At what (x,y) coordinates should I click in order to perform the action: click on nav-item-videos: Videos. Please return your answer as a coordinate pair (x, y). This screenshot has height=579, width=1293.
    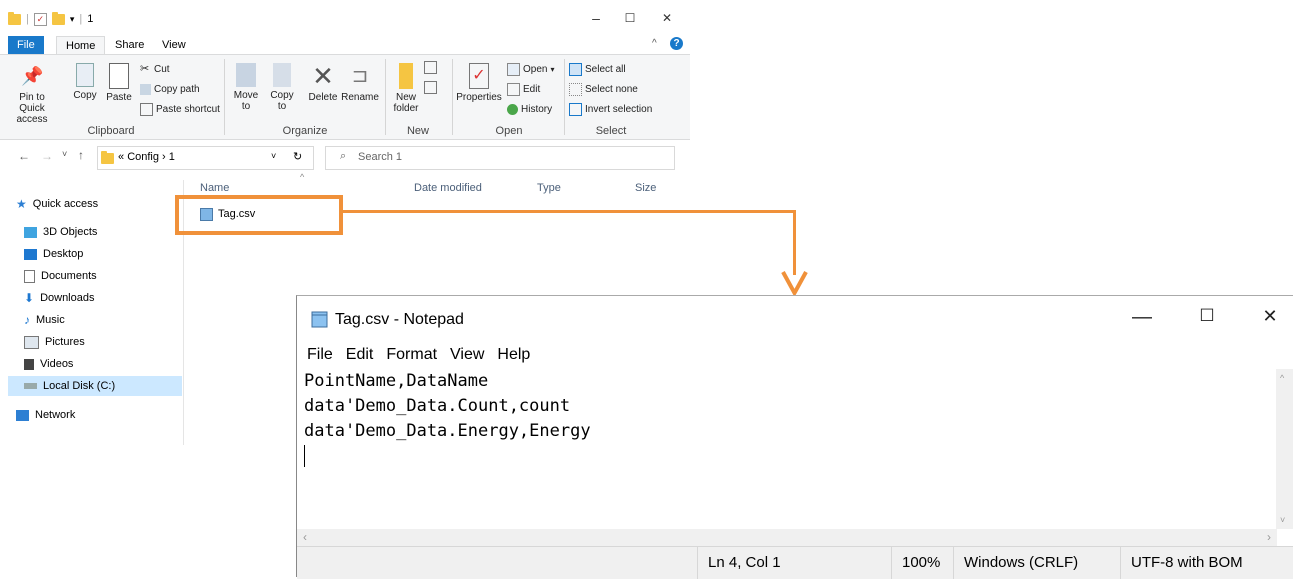
    Looking at the image, I should click on (48, 364).